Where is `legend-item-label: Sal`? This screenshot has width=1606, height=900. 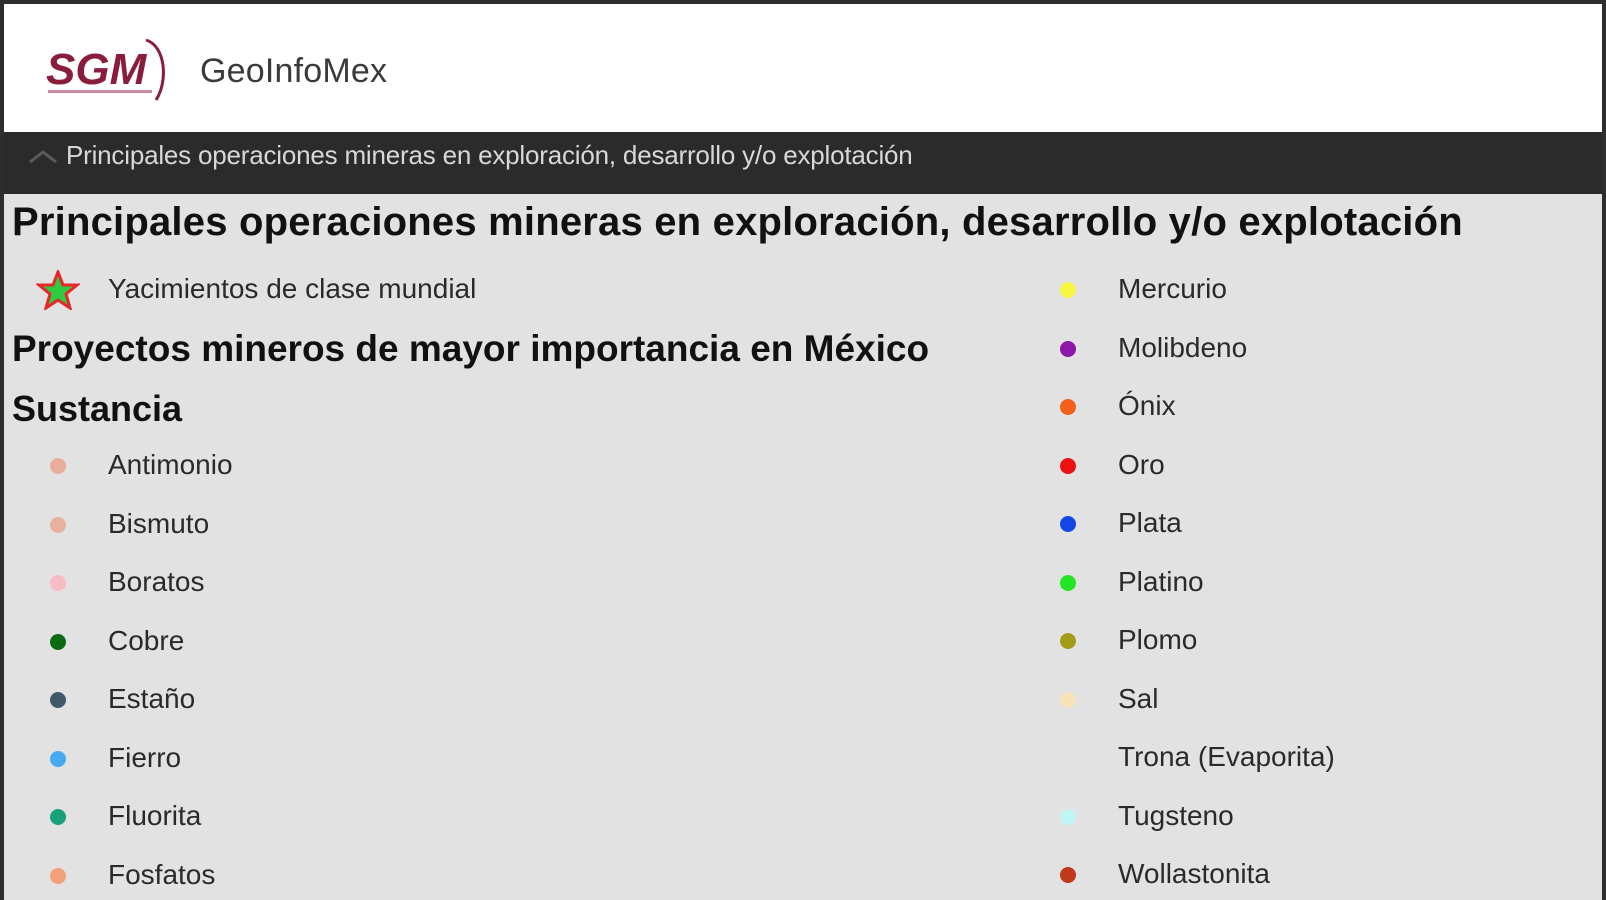
legend-item-label: Sal is located at coordinates (1138, 698).